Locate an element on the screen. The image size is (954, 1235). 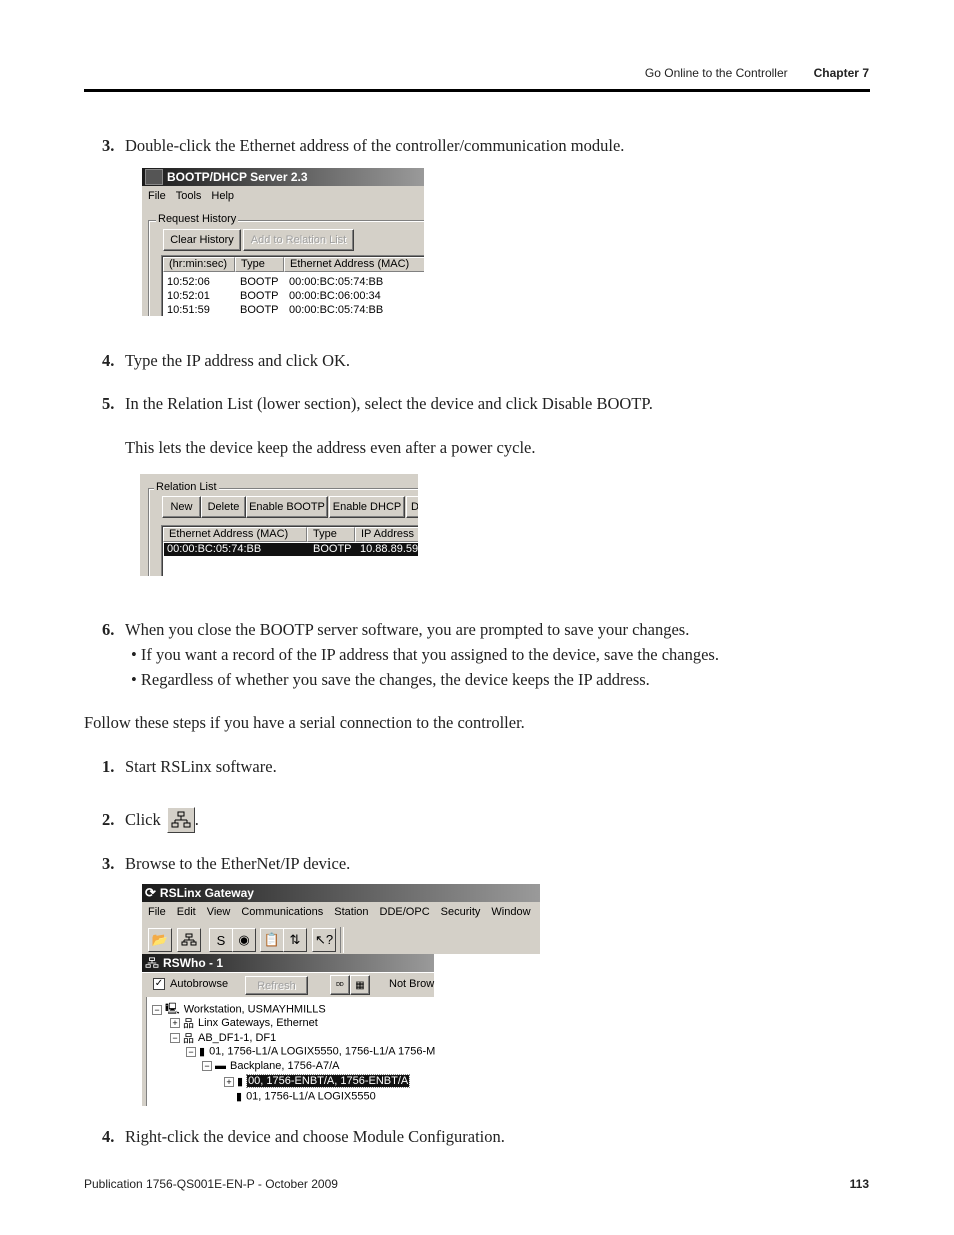
running-header: Go Online to the Controller Chapter 7 is located at coordinates (757, 73).